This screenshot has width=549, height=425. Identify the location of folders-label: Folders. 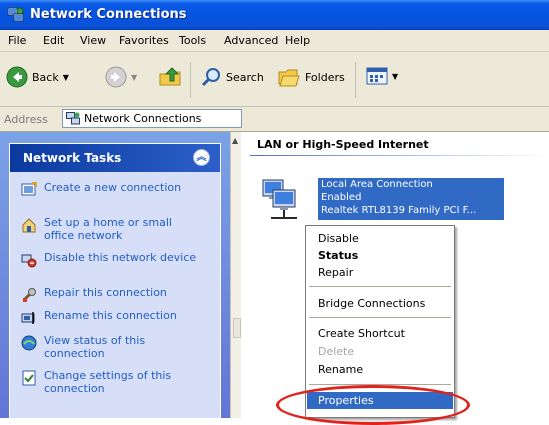
(325, 77).